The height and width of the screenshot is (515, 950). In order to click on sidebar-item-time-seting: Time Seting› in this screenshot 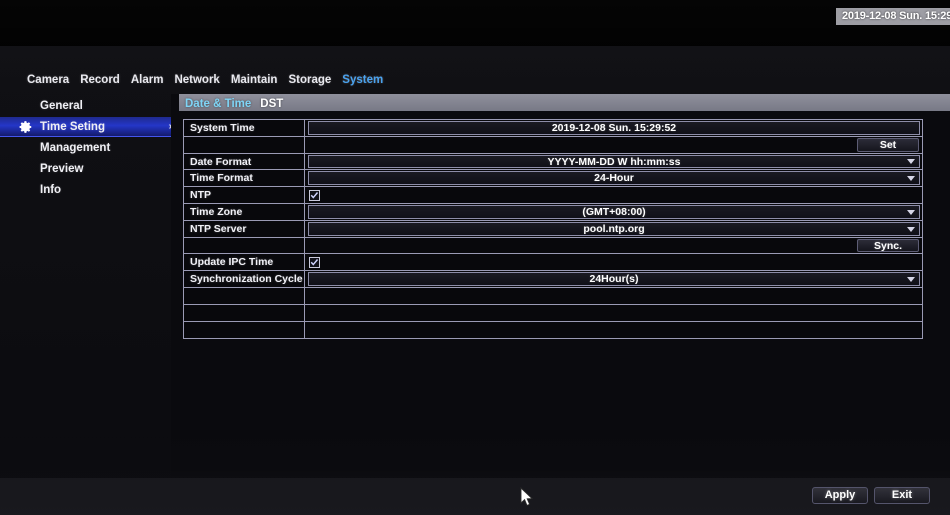, I will do `click(90, 127)`.